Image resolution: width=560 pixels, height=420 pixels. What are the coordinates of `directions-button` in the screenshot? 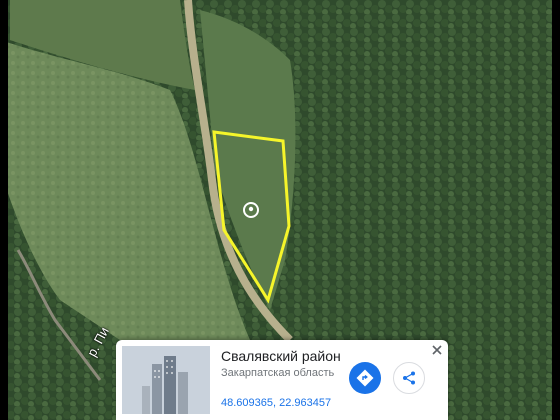 It's located at (365, 378).